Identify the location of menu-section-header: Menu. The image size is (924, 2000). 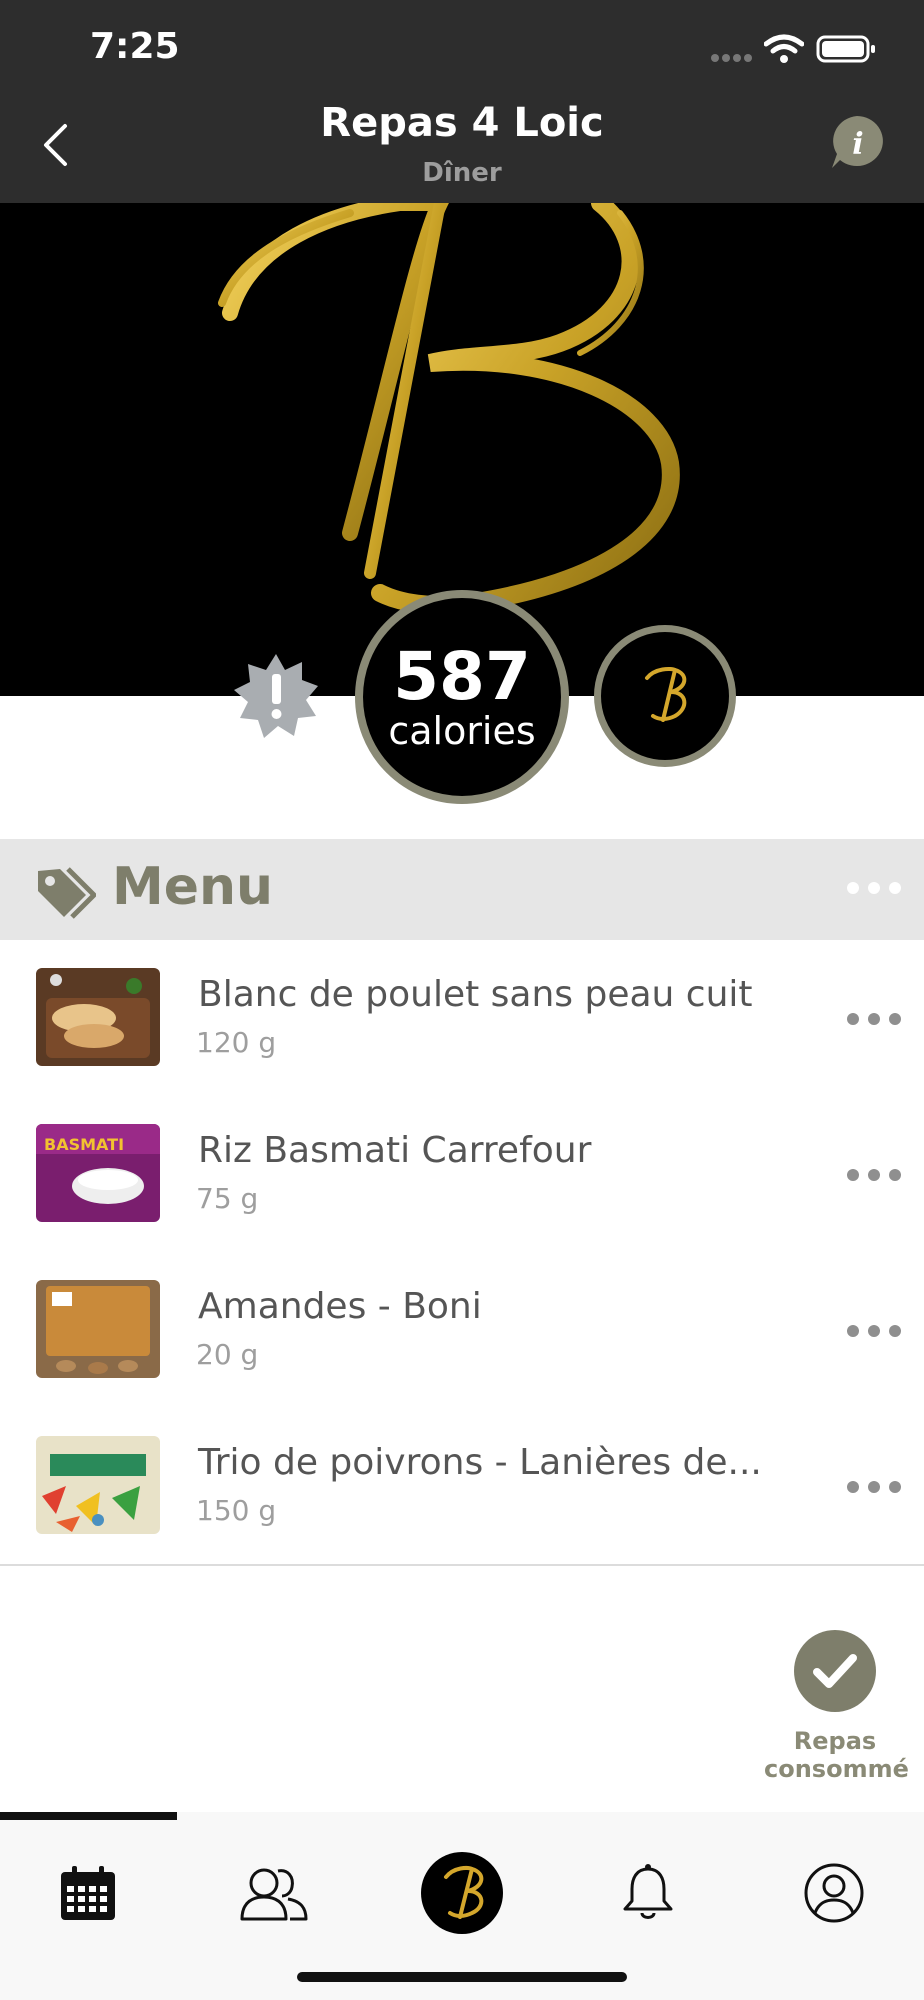
(462, 889).